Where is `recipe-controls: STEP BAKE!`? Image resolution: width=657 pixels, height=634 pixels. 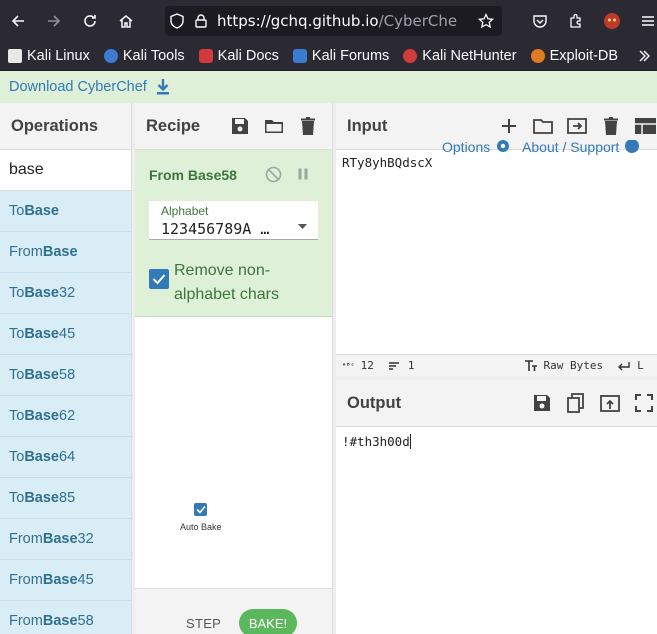
recipe-controls: STEP BAKE! is located at coordinates (233, 611).